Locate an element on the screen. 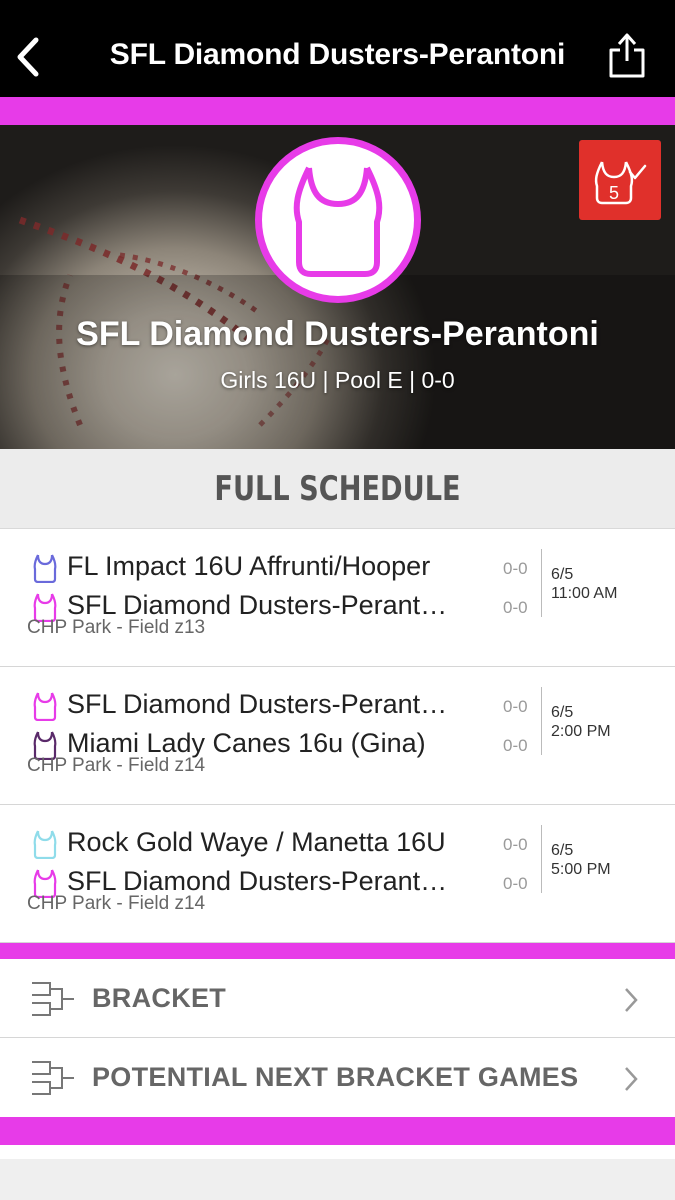 The height and width of the screenshot is (1200, 675). chevron-left-icon is located at coordinates (28, 57).